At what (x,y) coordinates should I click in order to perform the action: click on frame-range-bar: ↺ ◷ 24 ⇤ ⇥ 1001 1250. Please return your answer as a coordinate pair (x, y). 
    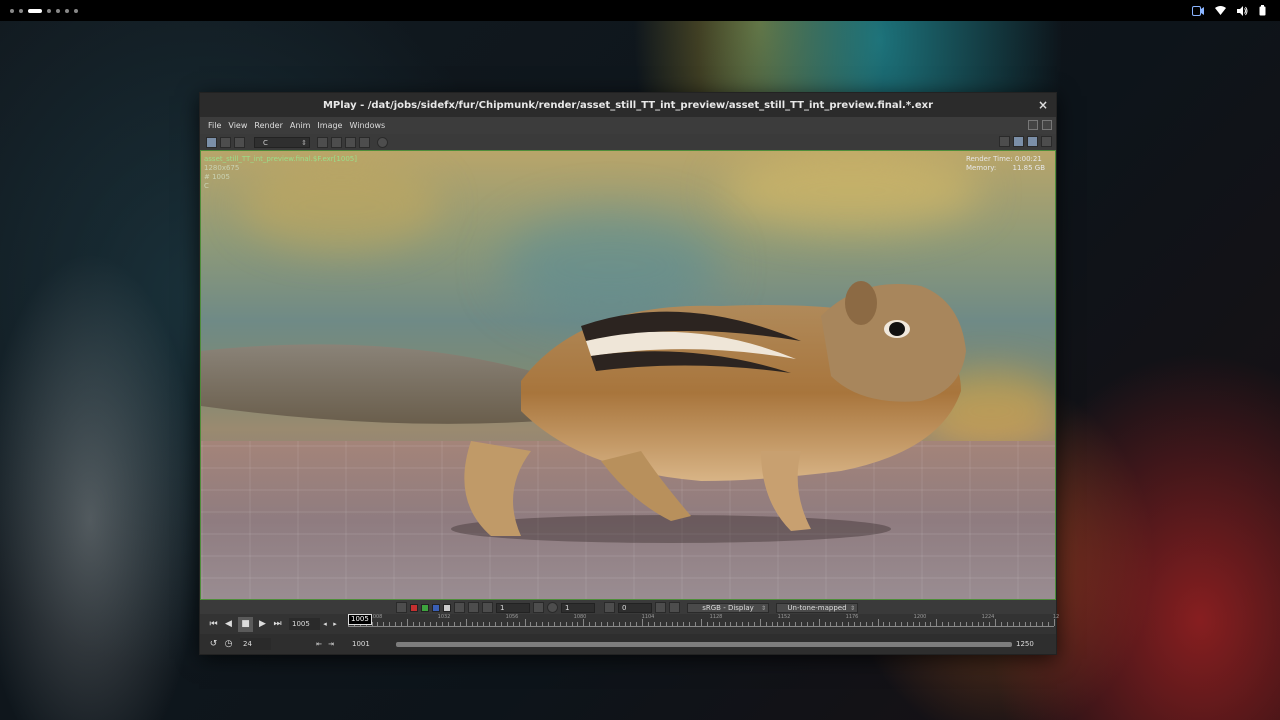
    Looking at the image, I should click on (628, 644).